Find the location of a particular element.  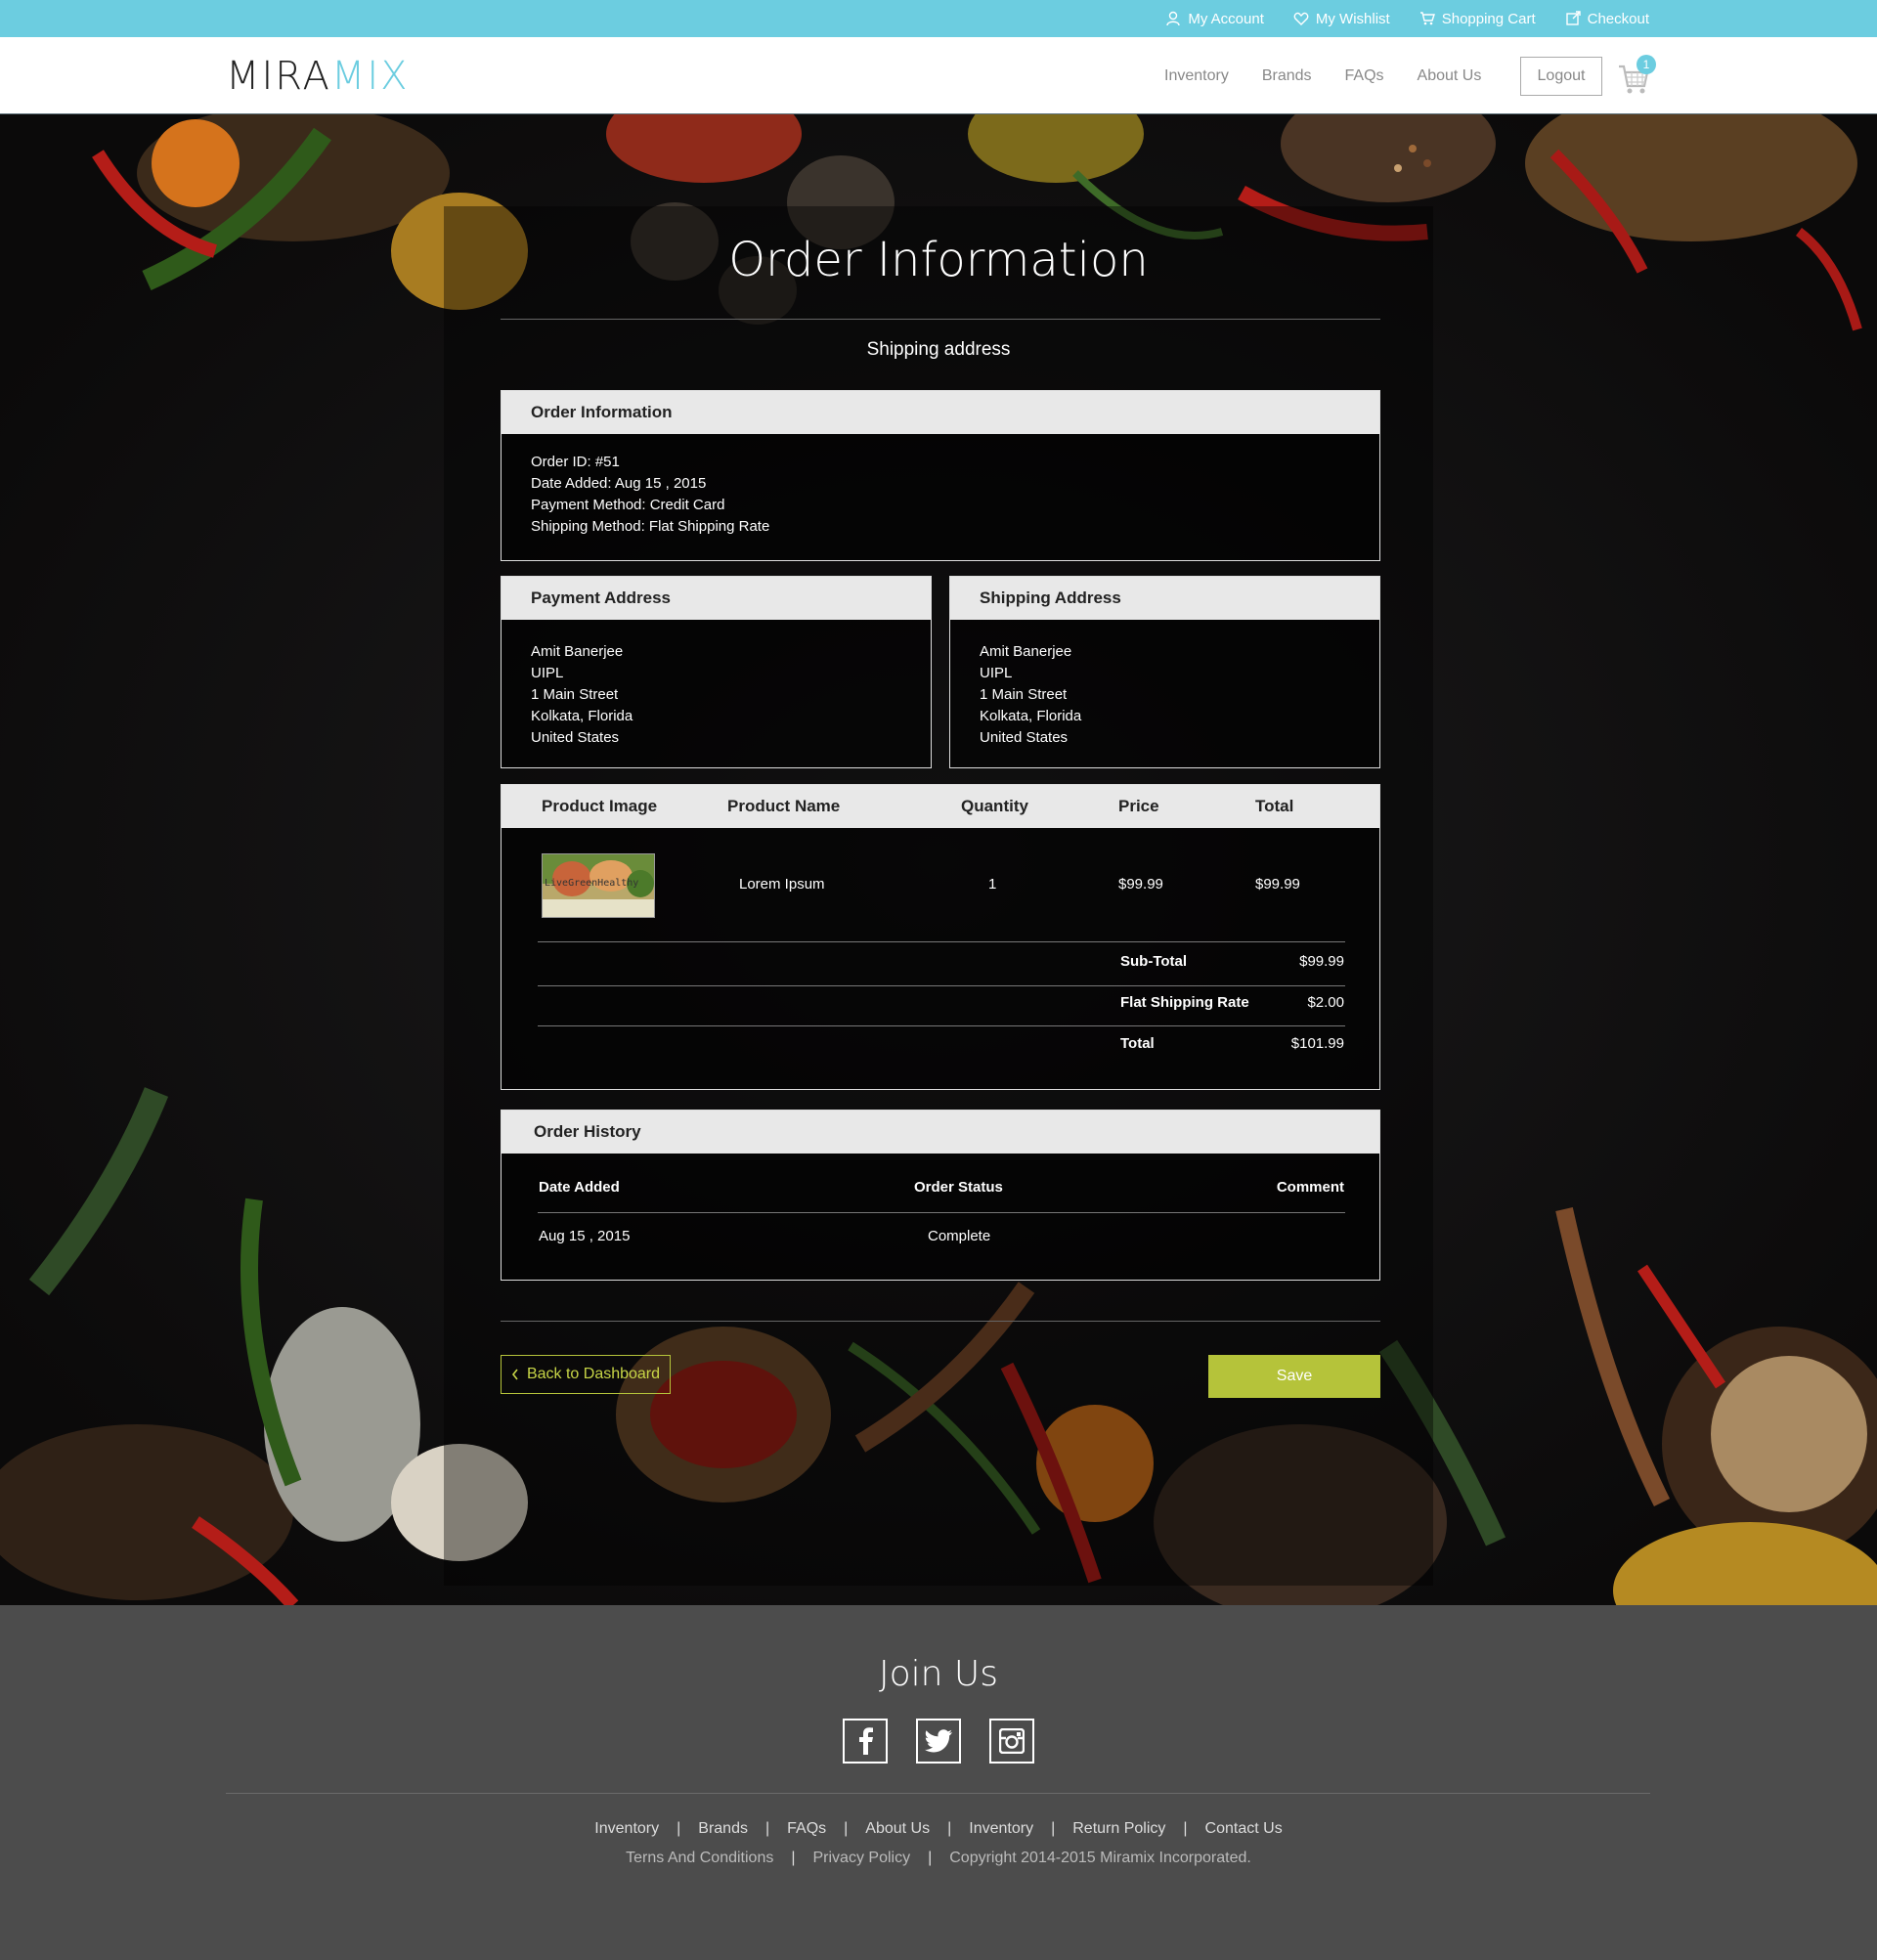

subtotal-label: Sub-Total is located at coordinates (1154, 962).